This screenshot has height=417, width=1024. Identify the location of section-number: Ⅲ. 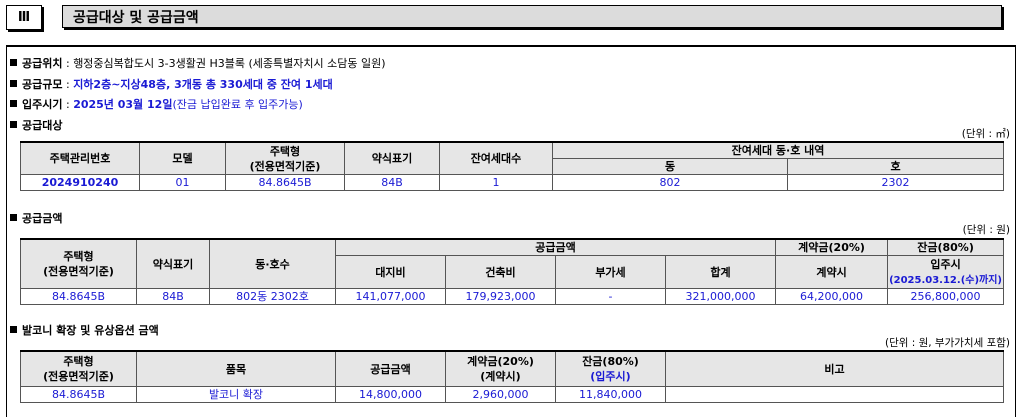
(24, 17).